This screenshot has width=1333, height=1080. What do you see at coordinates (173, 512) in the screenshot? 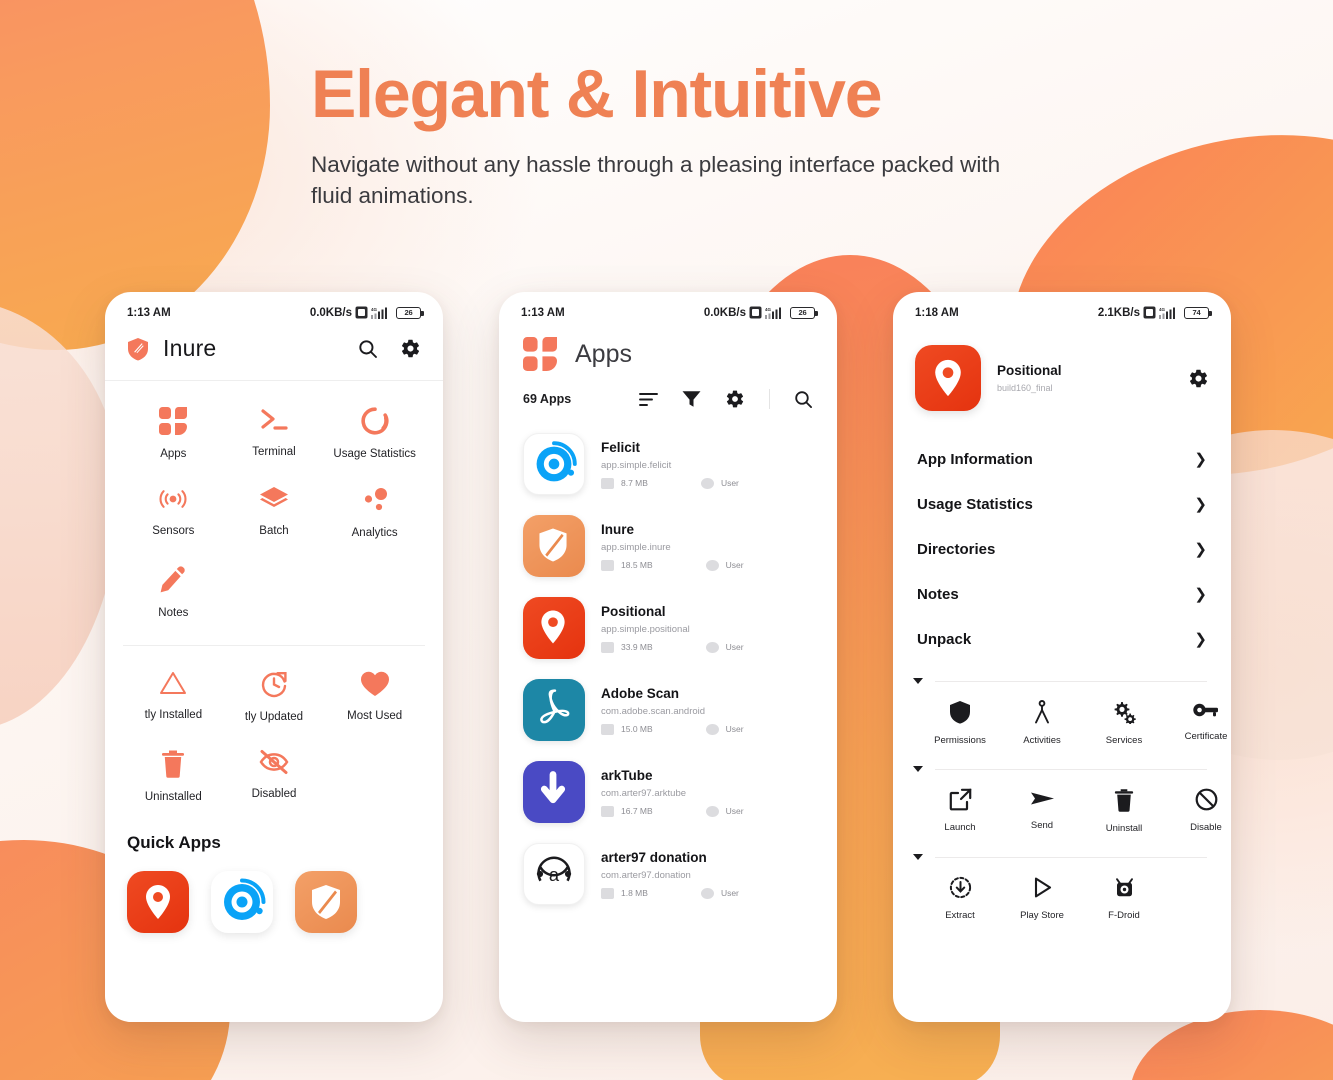
I see `grid-item-sensors: Sensors` at bounding box center [173, 512].